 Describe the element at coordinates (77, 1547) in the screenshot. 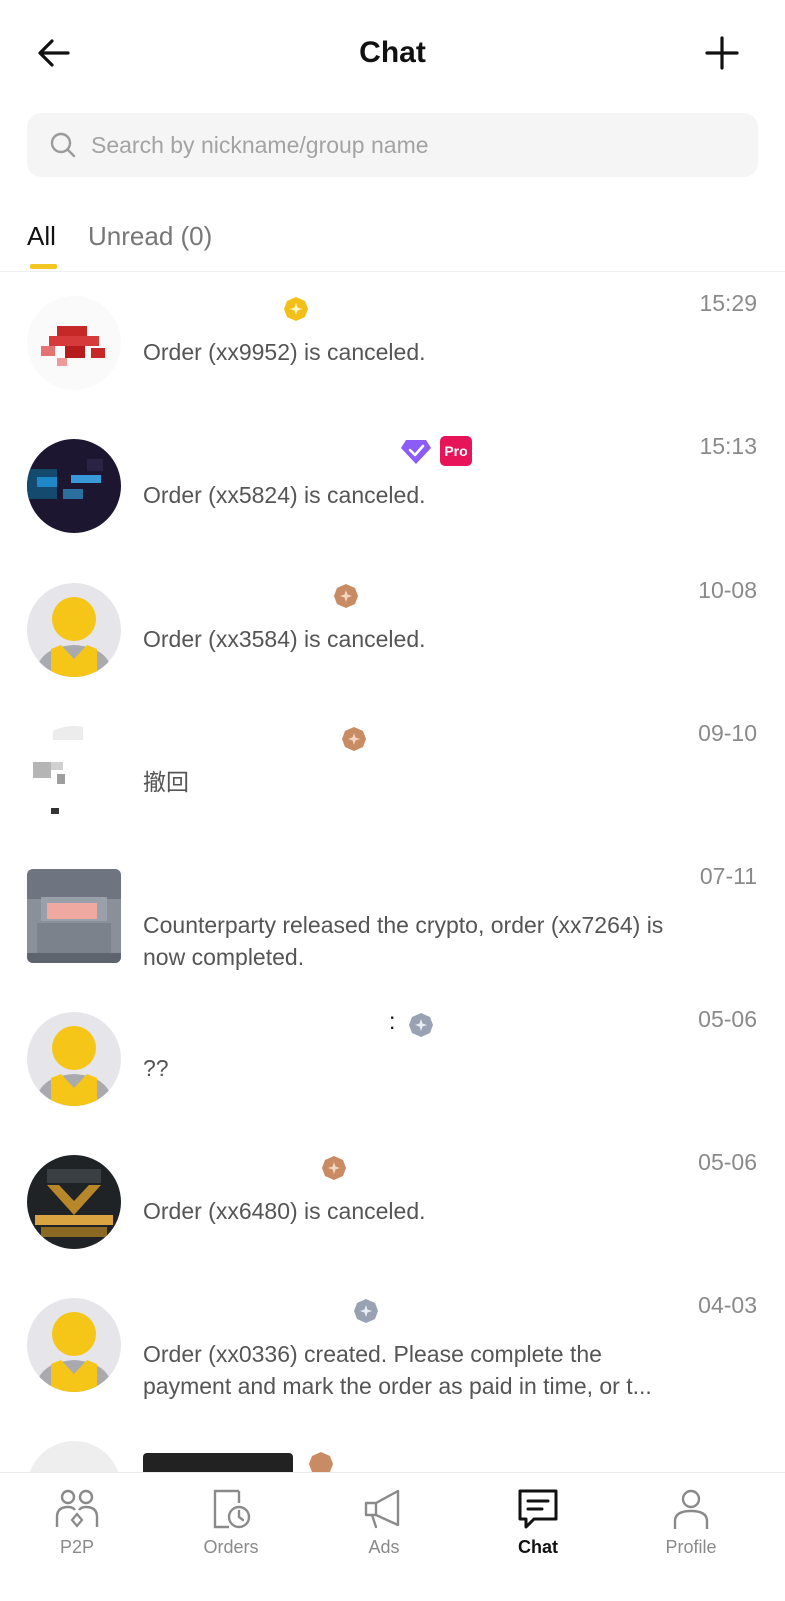

I see `tab-p2p-label: P2P` at that location.